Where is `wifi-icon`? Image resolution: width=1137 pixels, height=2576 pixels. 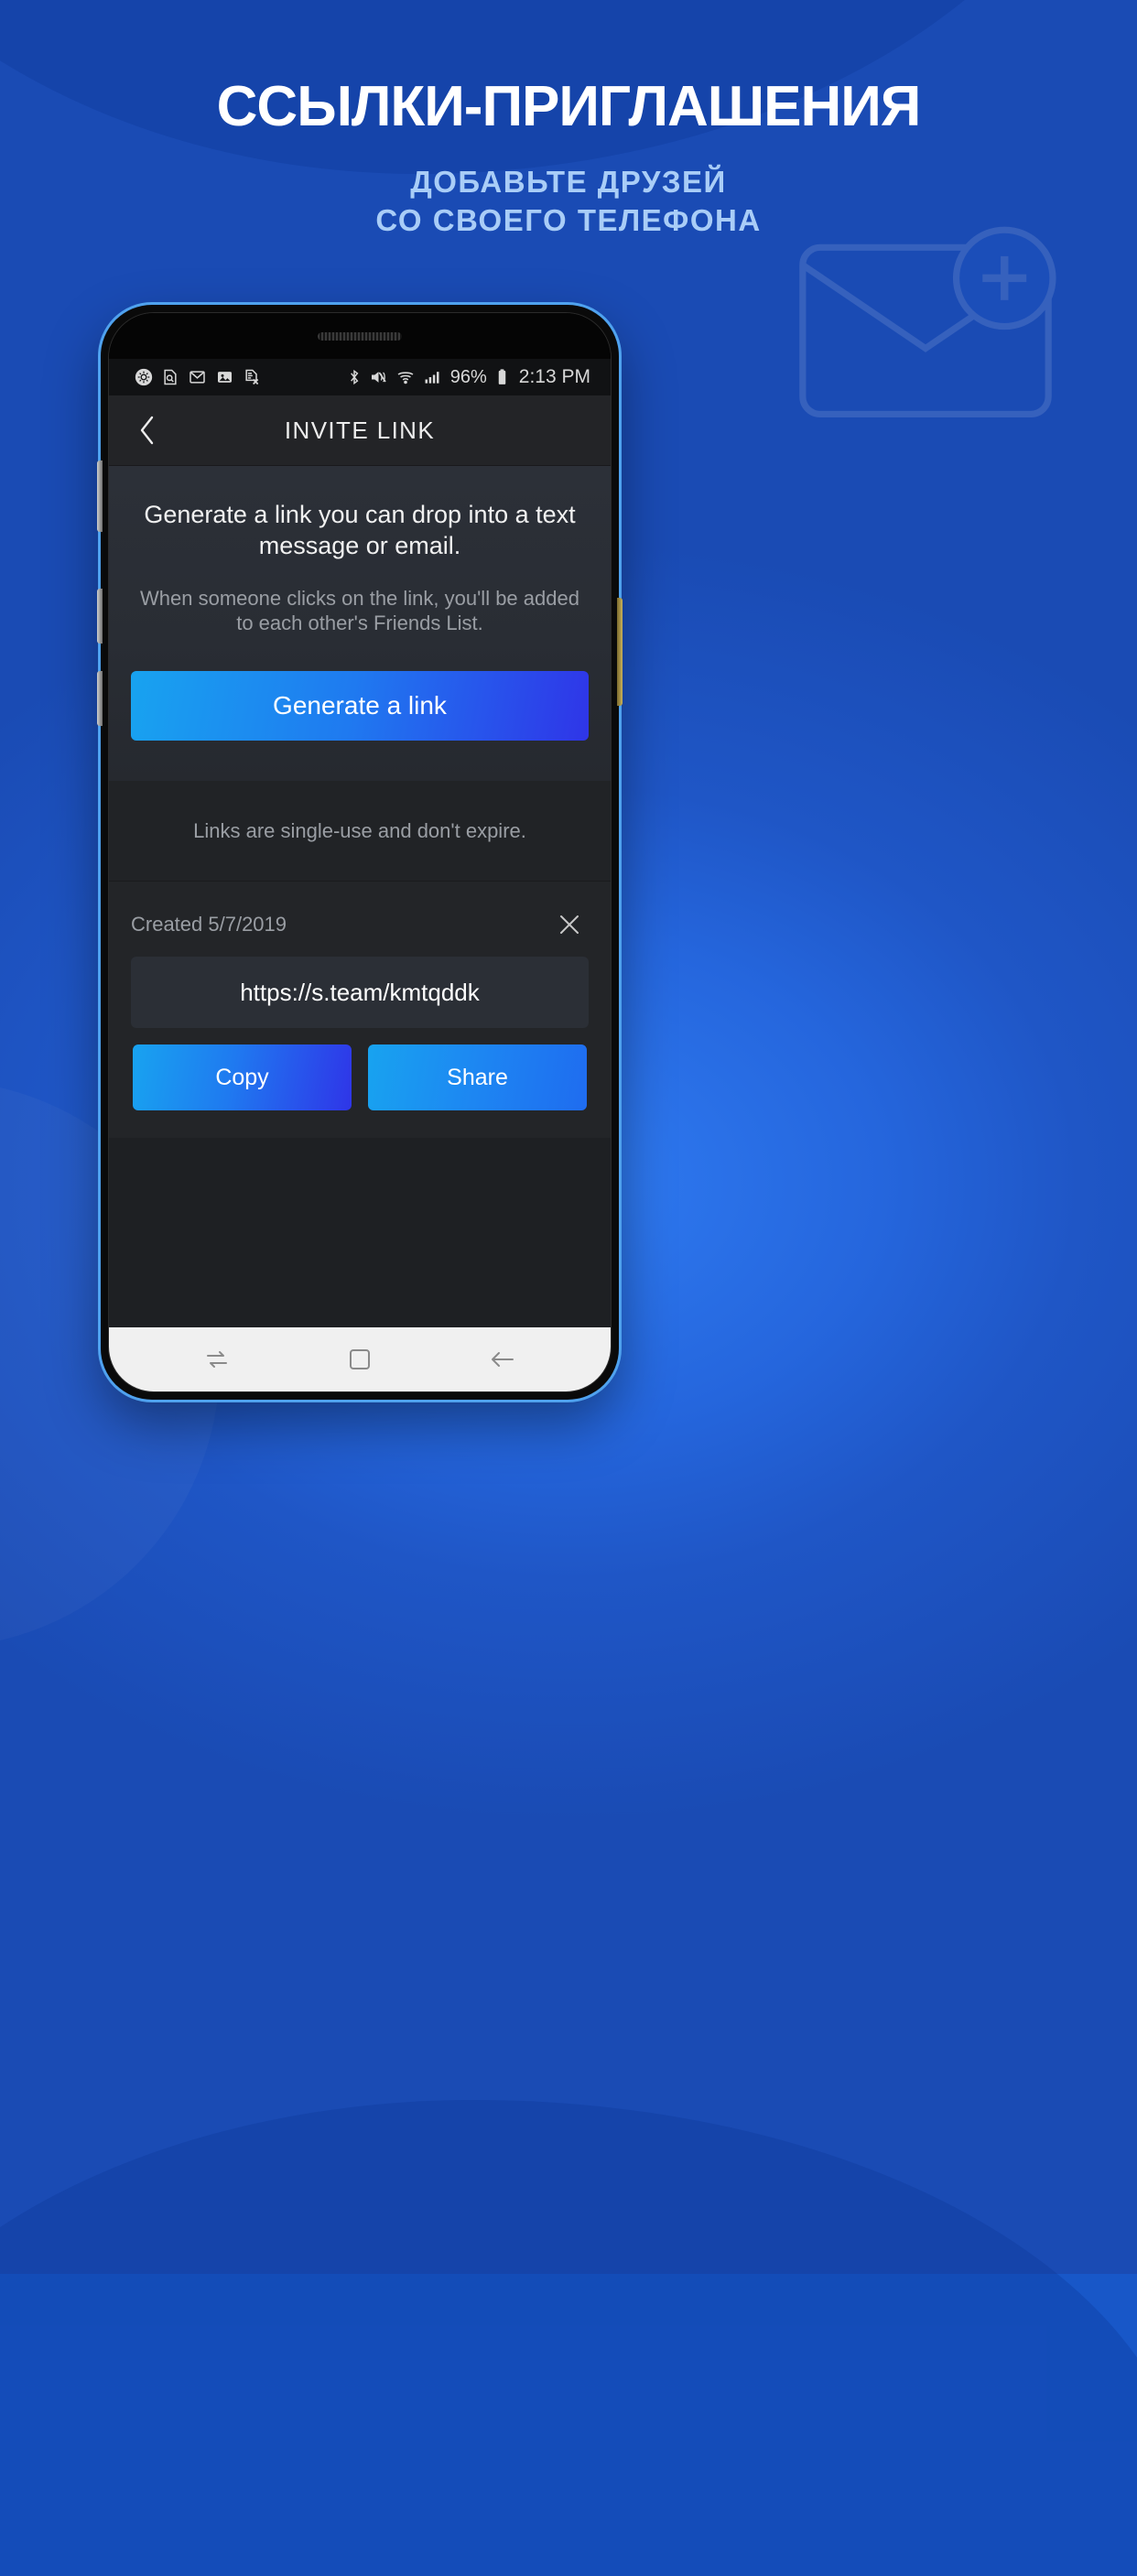 wifi-icon is located at coordinates (406, 377).